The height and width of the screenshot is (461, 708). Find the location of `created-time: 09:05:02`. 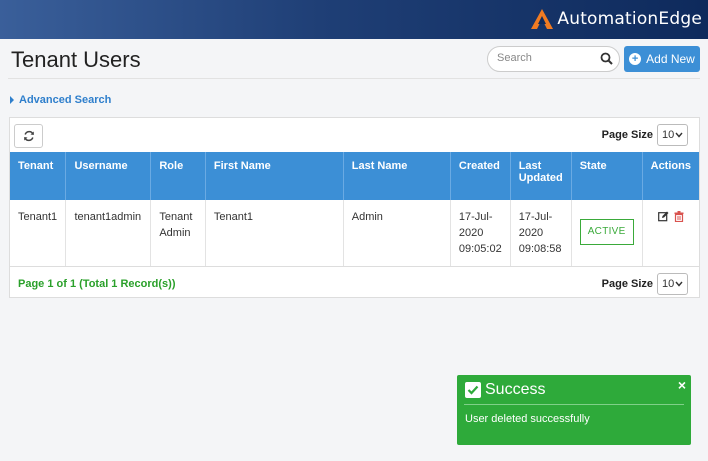

created-time: 09:05:02 is located at coordinates (480, 249).